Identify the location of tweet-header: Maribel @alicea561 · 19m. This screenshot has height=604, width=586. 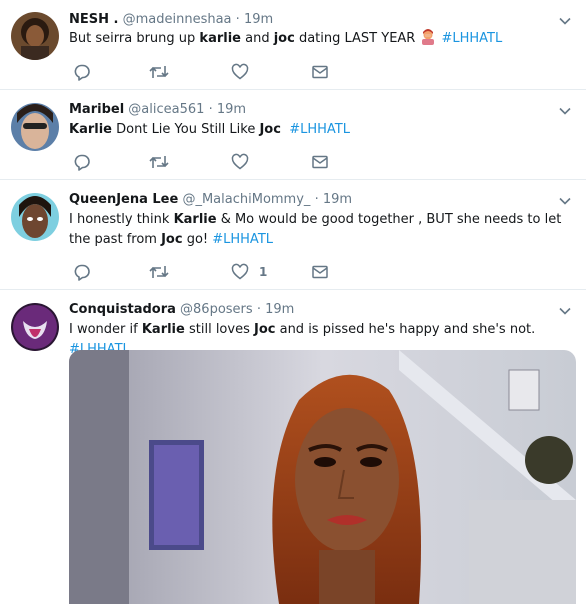
(157, 110).